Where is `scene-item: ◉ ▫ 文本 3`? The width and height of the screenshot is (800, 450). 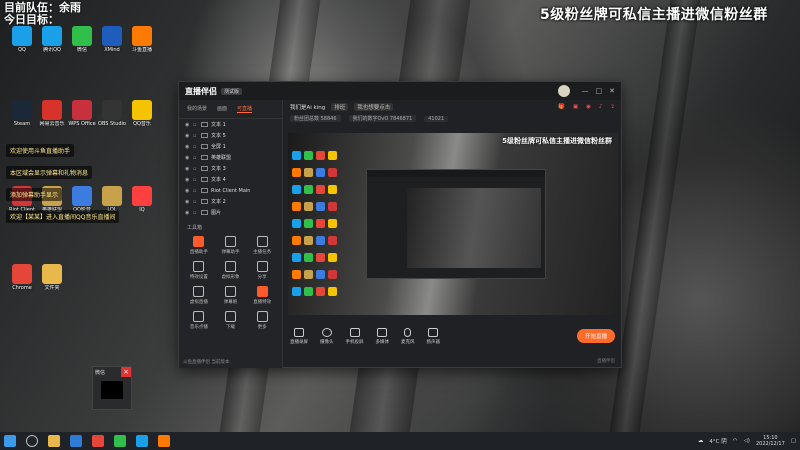 scene-item: ◉ ▫ 文本 3 is located at coordinates (230, 168).